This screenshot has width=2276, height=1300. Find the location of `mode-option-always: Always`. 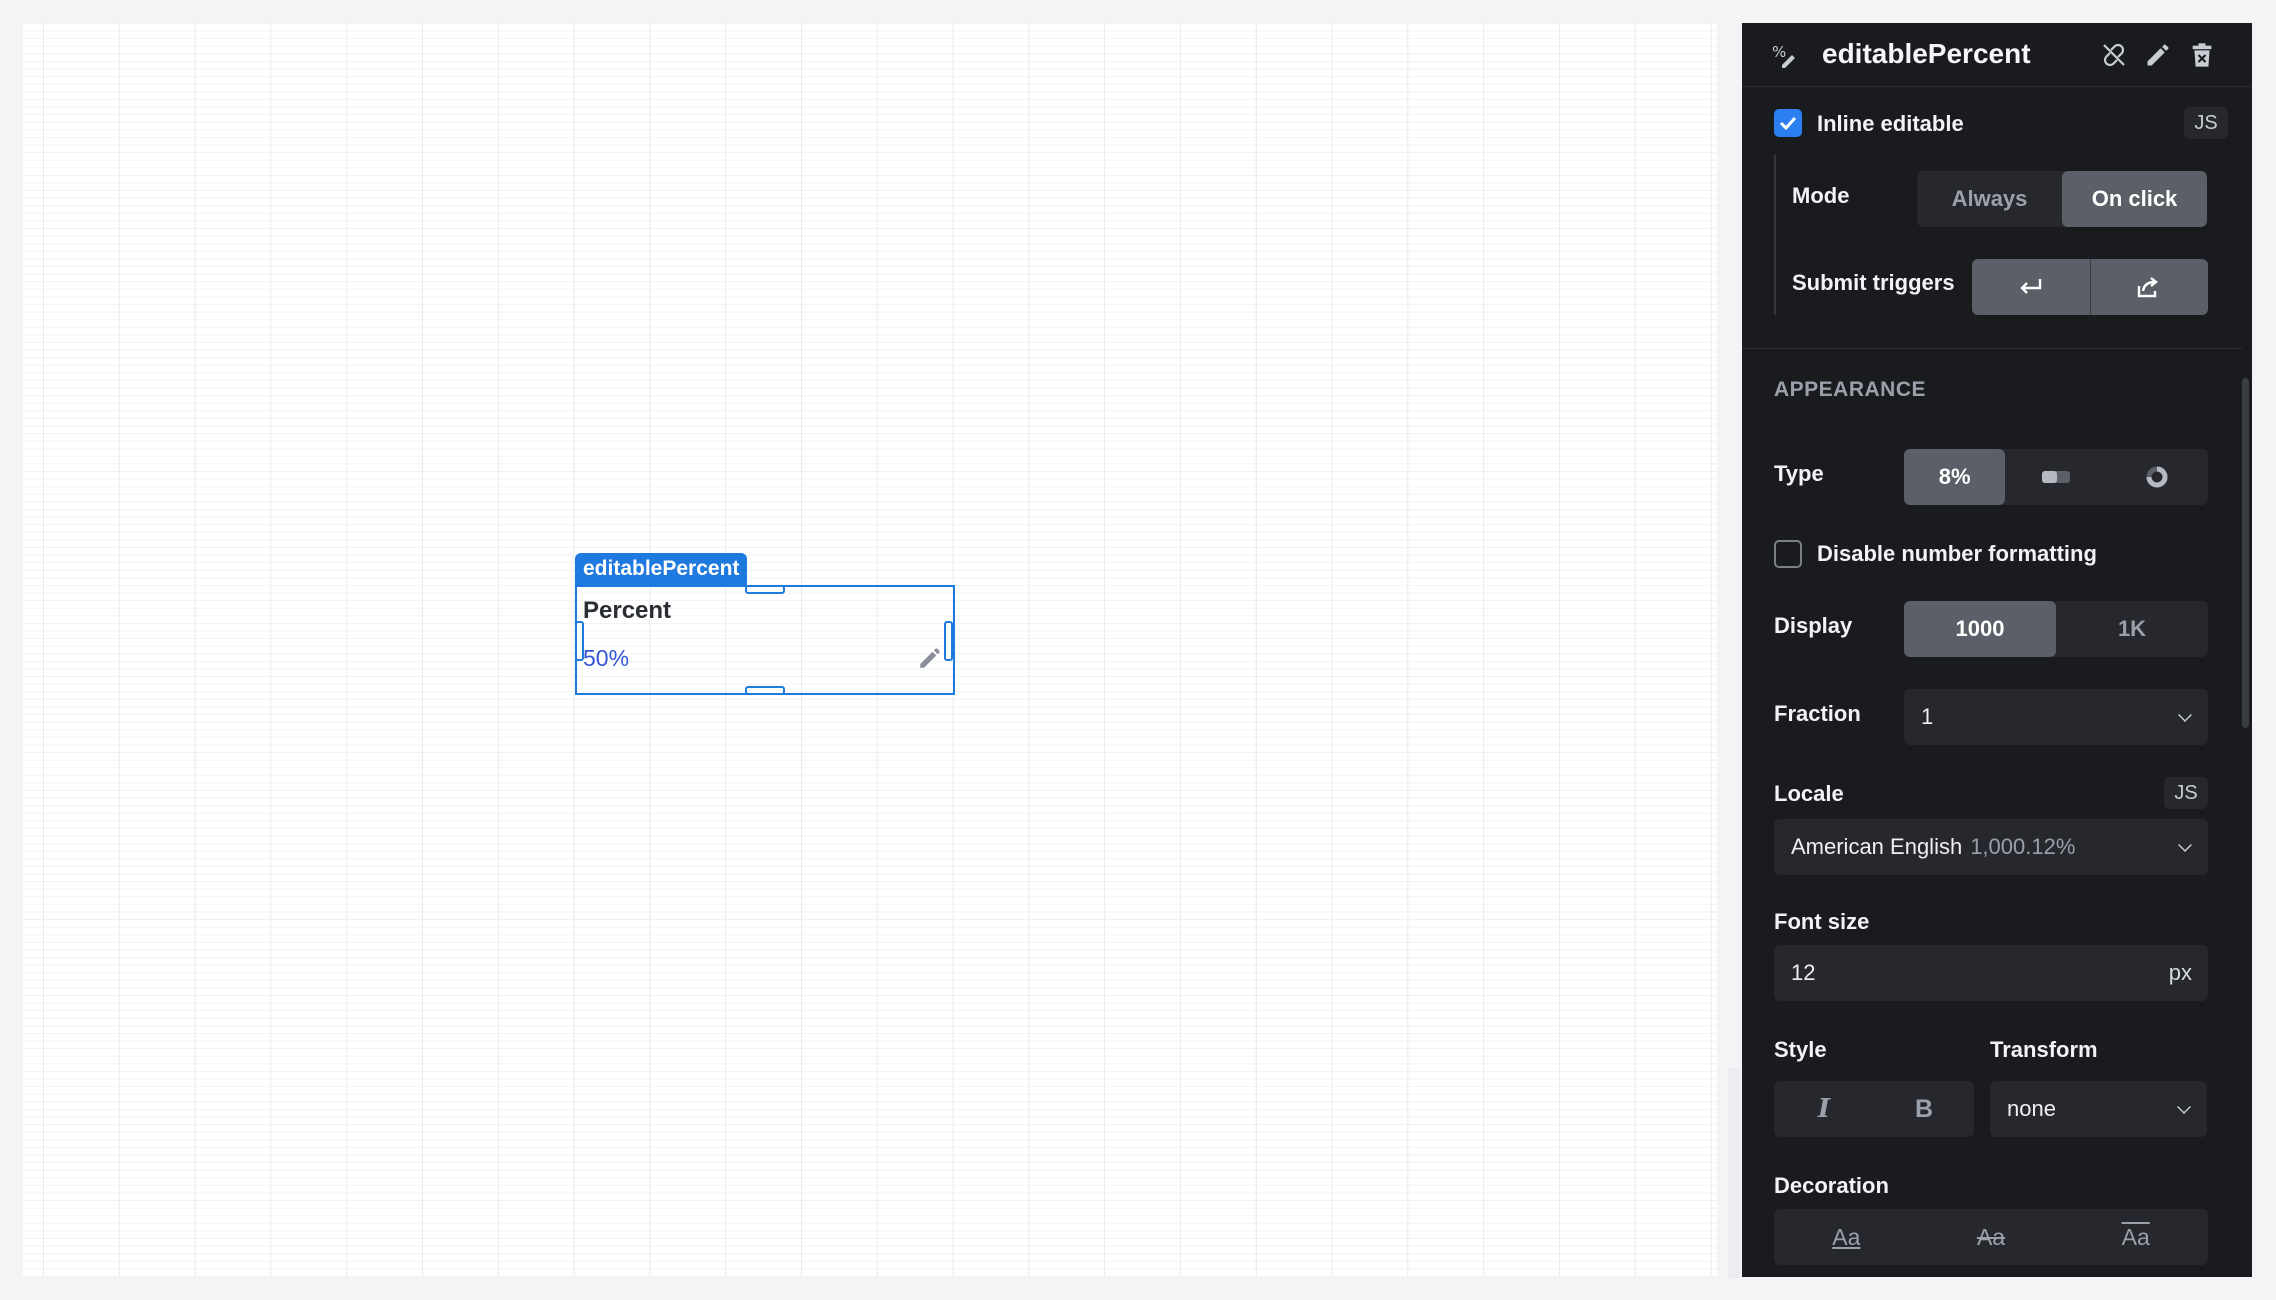

mode-option-always: Always is located at coordinates (1989, 199).